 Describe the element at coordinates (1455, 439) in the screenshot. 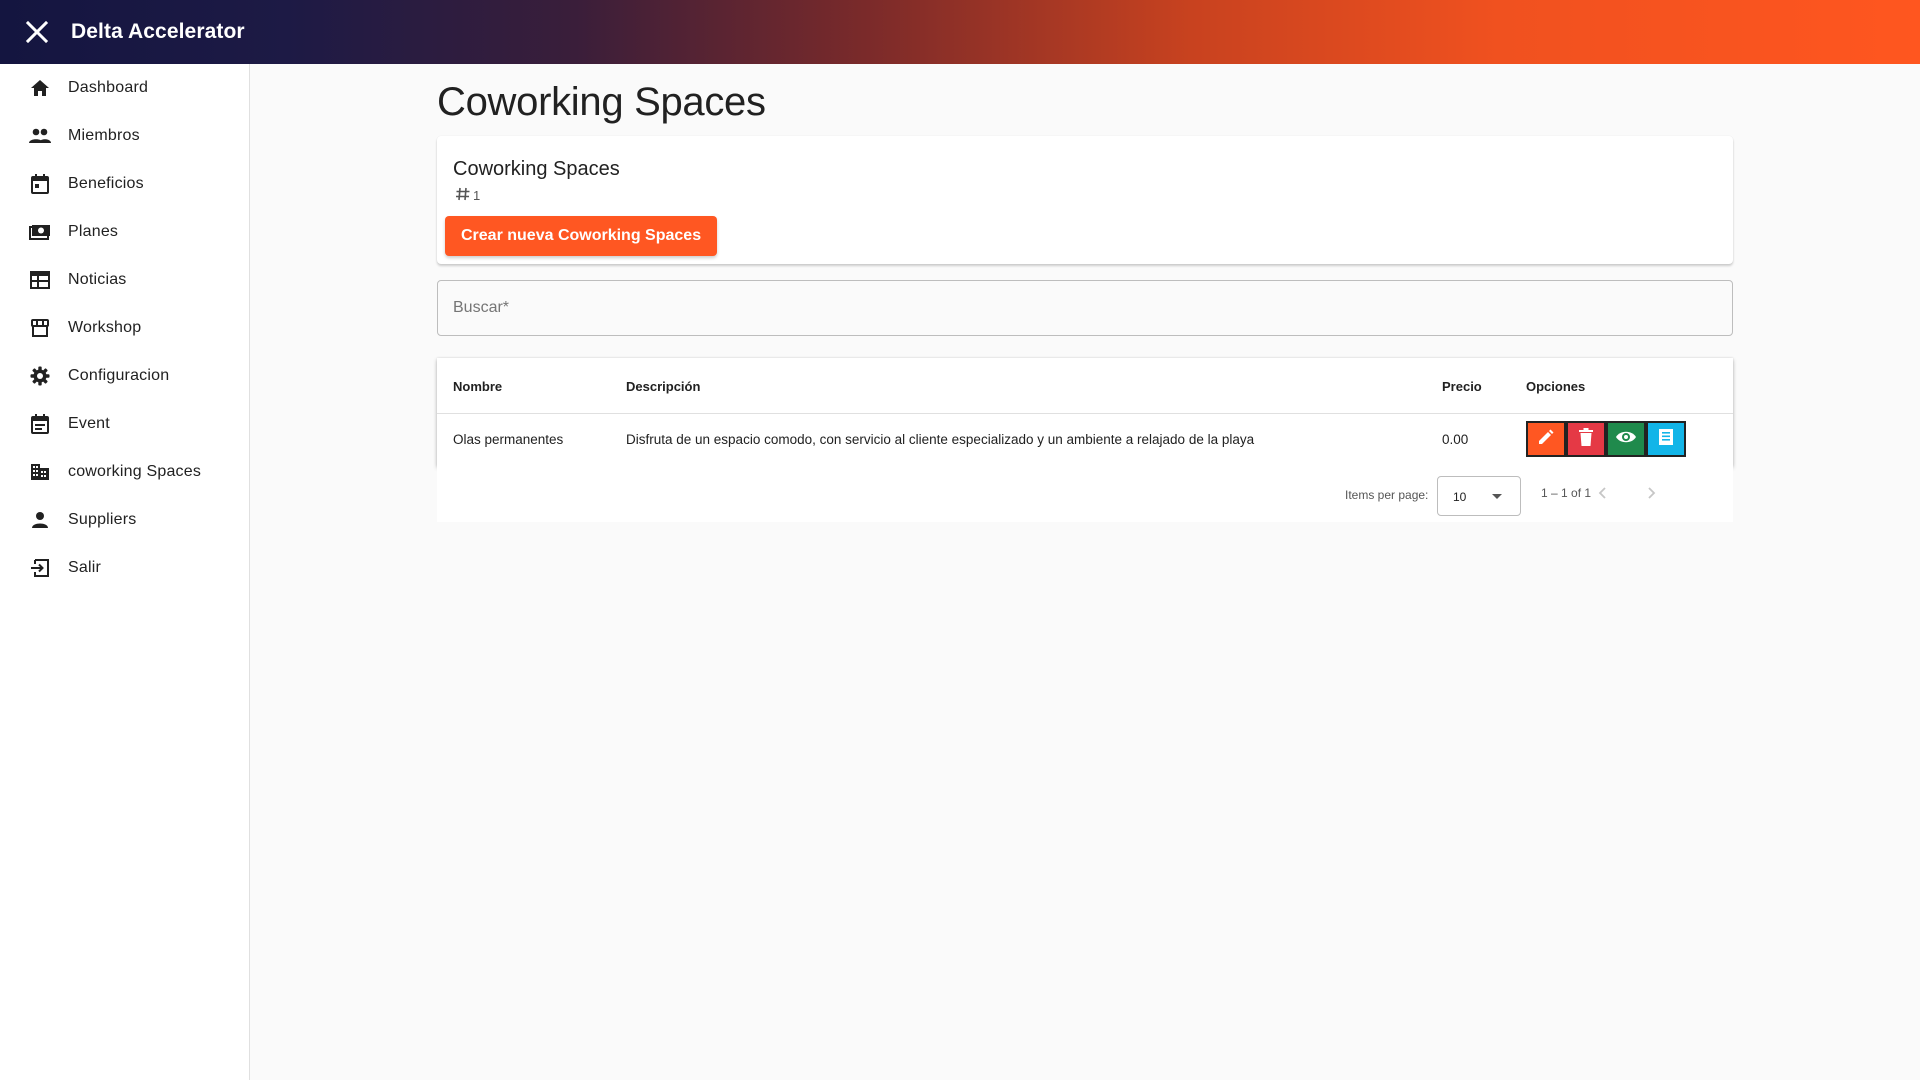

I see `cell-precio: 0.00` at that location.